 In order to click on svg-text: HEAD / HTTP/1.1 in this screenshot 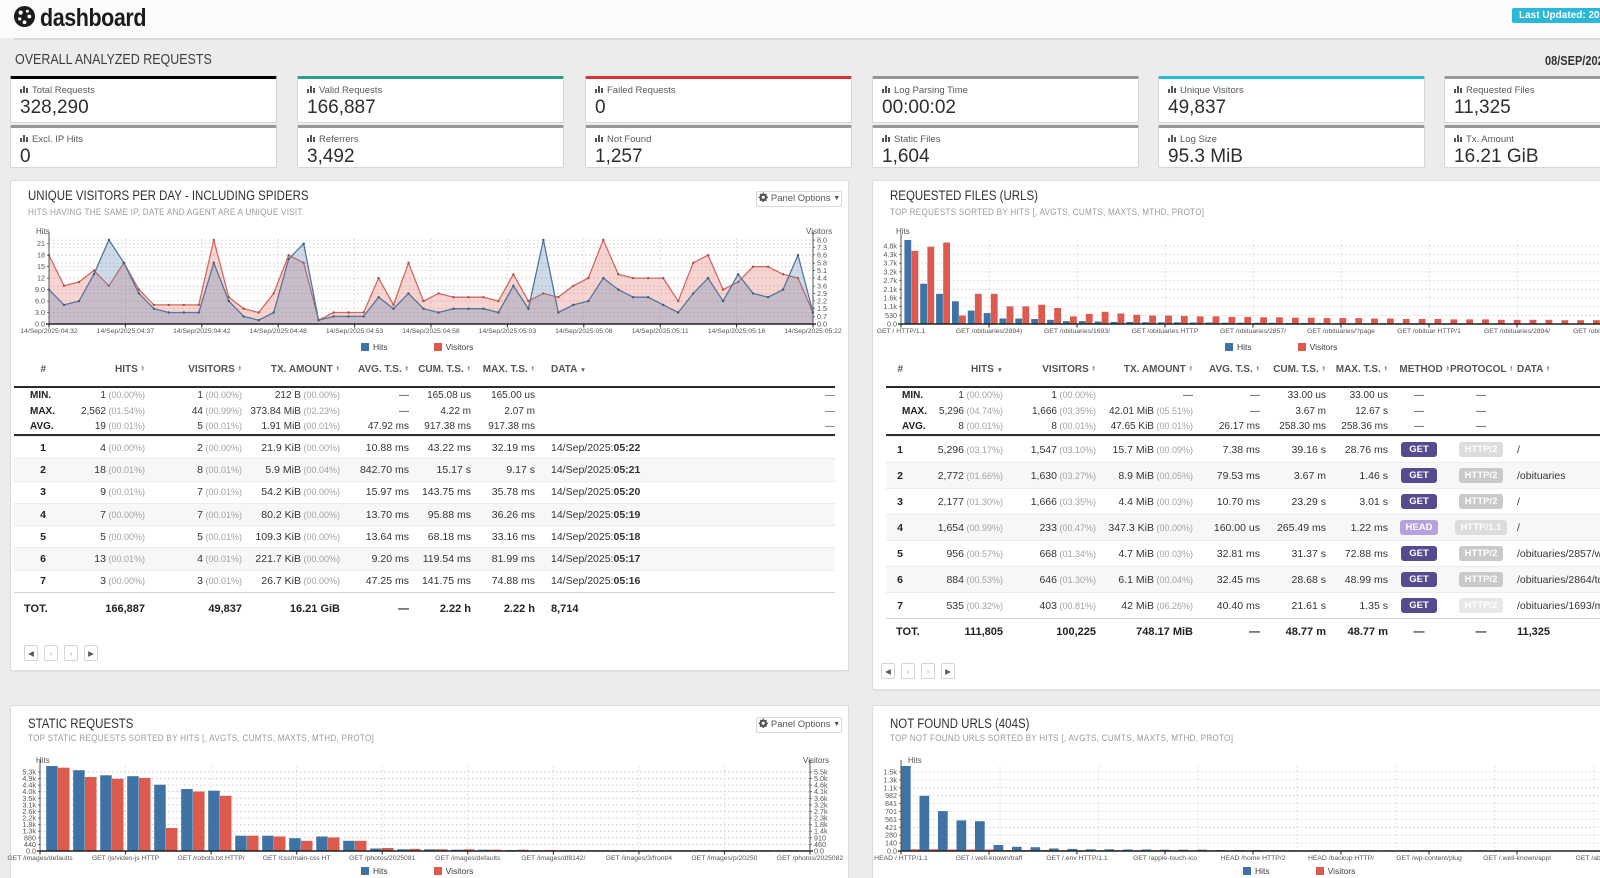, I will do `click(901, 858)`.